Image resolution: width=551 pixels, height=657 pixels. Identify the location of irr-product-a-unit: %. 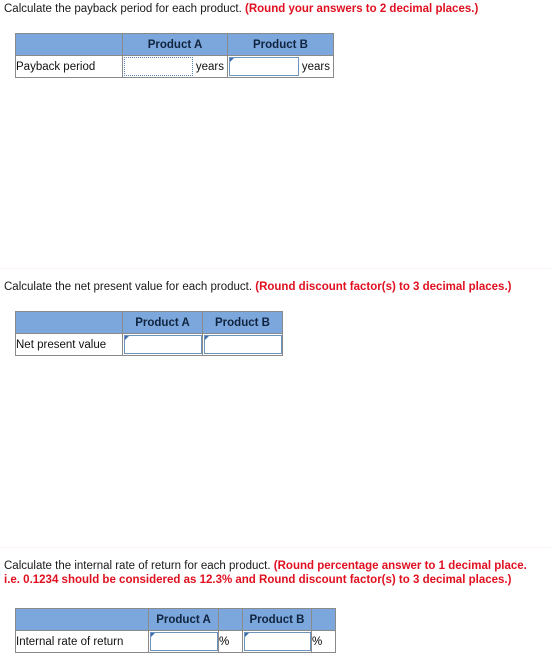
(230, 641).